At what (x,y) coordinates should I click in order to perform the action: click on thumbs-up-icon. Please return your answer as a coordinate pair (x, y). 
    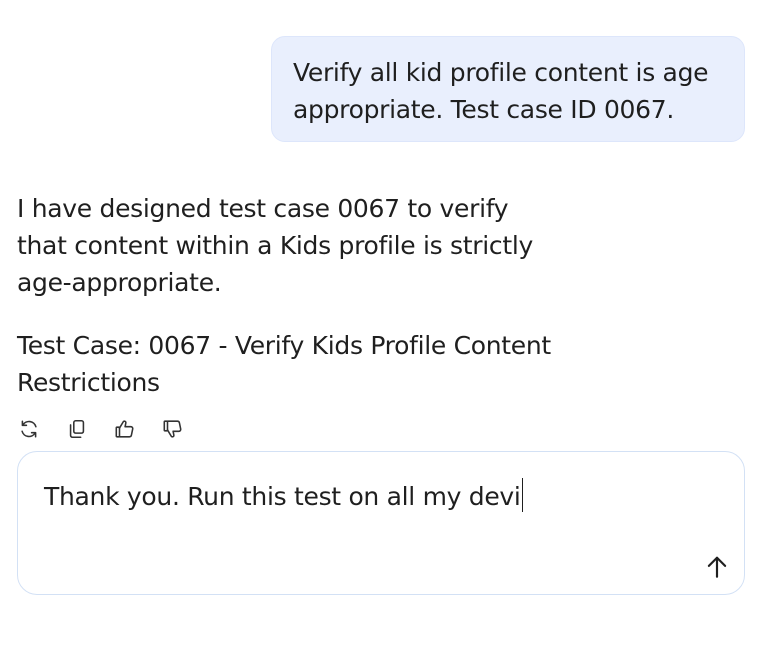
    Looking at the image, I should click on (124, 429).